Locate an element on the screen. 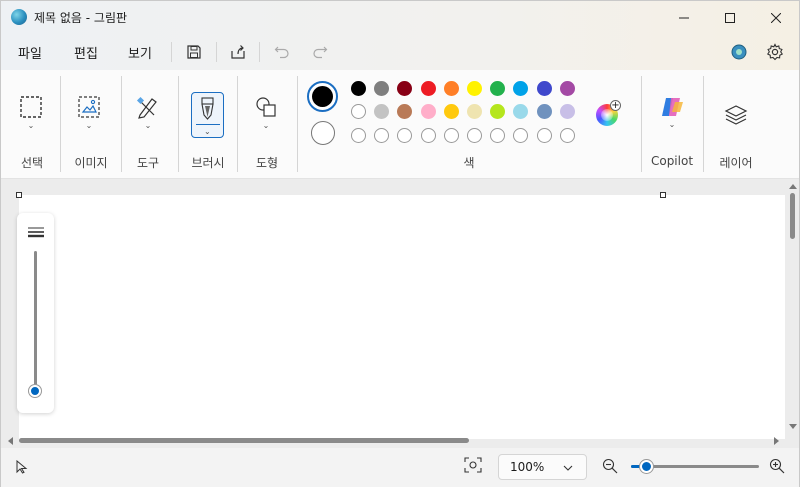  gear-icon is located at coordinates (775, 52).